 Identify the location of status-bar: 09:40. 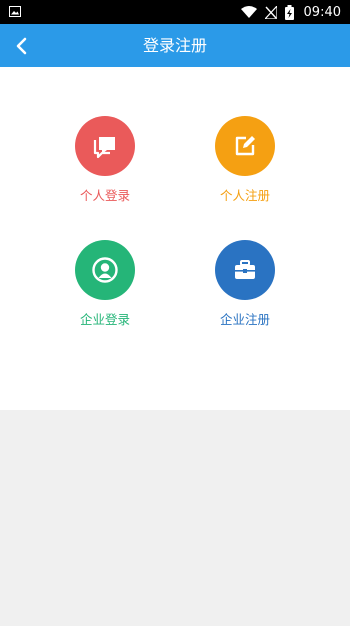
(175, 12).